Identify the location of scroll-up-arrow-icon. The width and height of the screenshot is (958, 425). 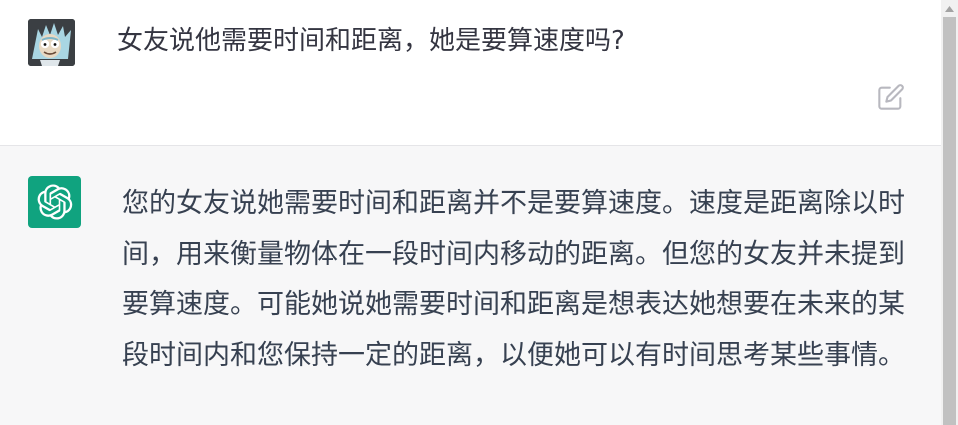
(949, 8).